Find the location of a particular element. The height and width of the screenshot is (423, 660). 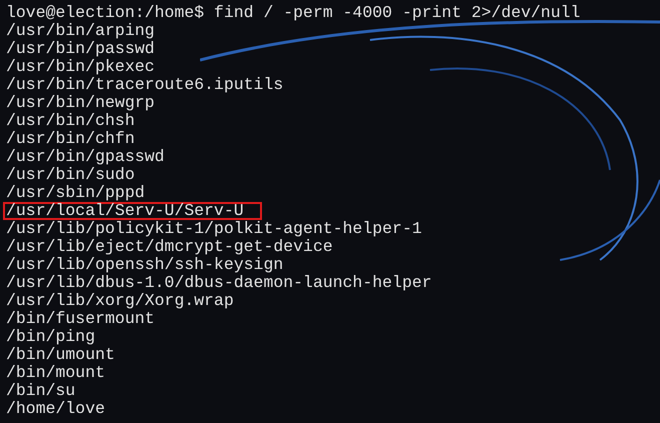

terminal-line: /bin/su is located at coordinates (41, 391).